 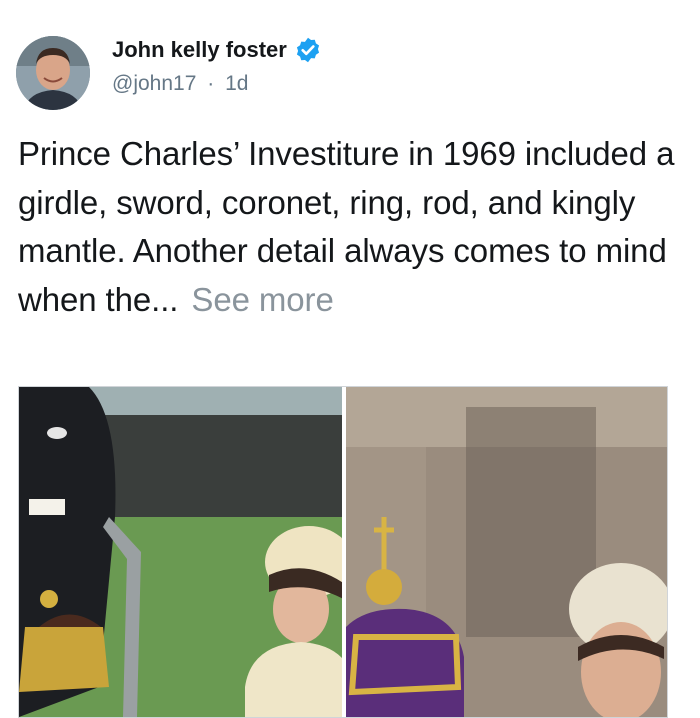 I want to click on tweet-time: 1d, so click(x=236, y=83).